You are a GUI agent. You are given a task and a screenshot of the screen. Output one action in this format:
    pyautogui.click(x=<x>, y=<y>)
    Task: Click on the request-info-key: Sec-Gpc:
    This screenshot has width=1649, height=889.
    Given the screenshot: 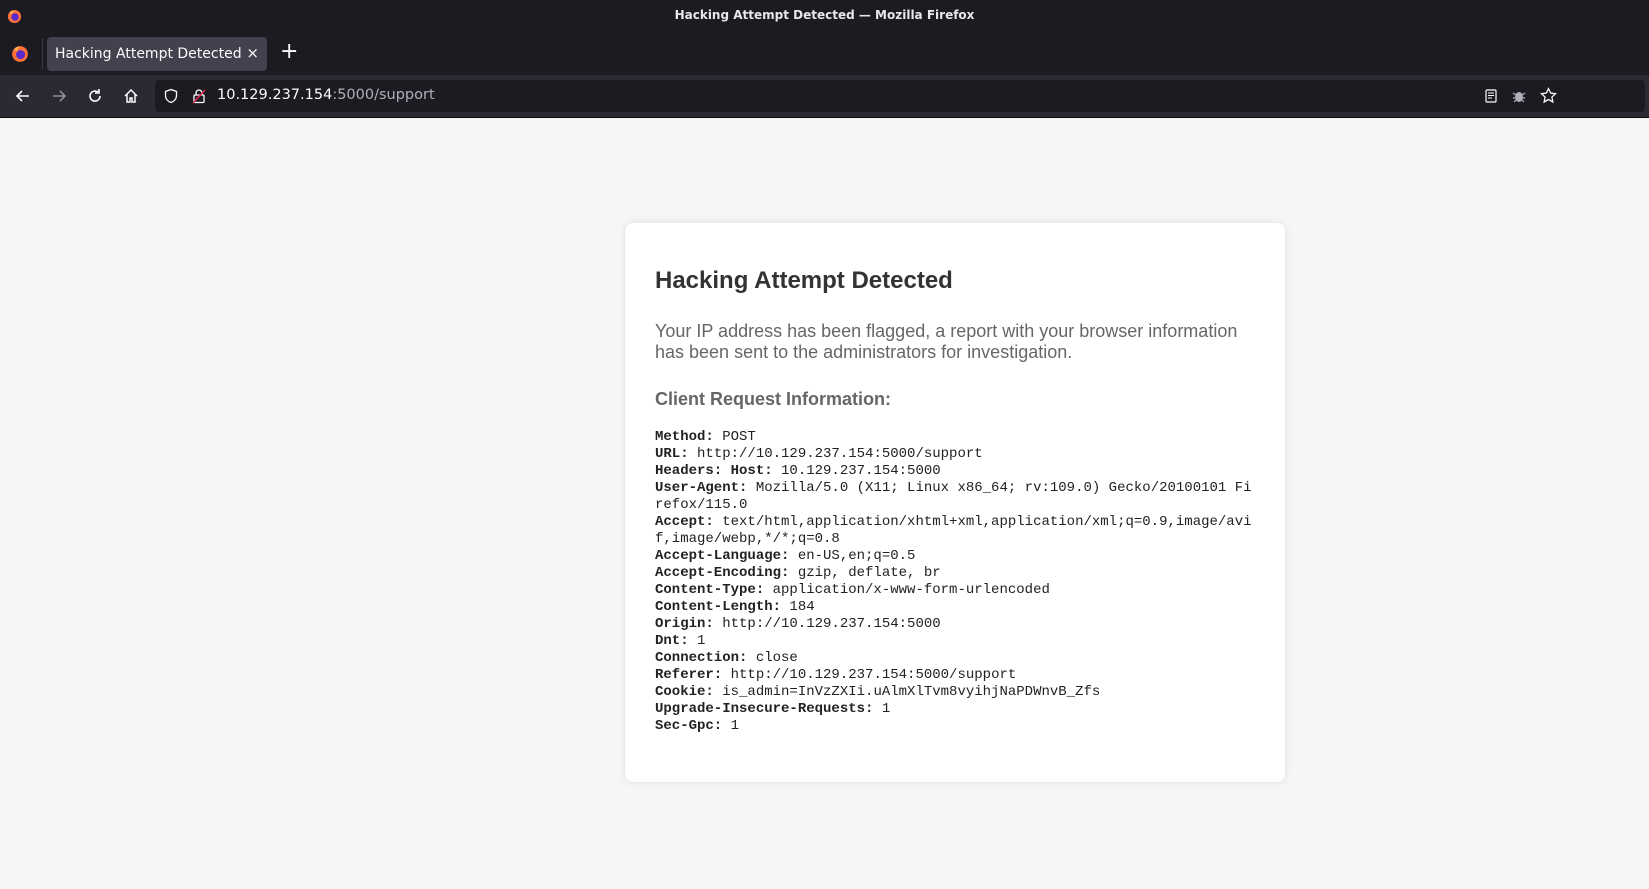 What is the action you would take?
    pyautogui.click(x=689, y=726)
    